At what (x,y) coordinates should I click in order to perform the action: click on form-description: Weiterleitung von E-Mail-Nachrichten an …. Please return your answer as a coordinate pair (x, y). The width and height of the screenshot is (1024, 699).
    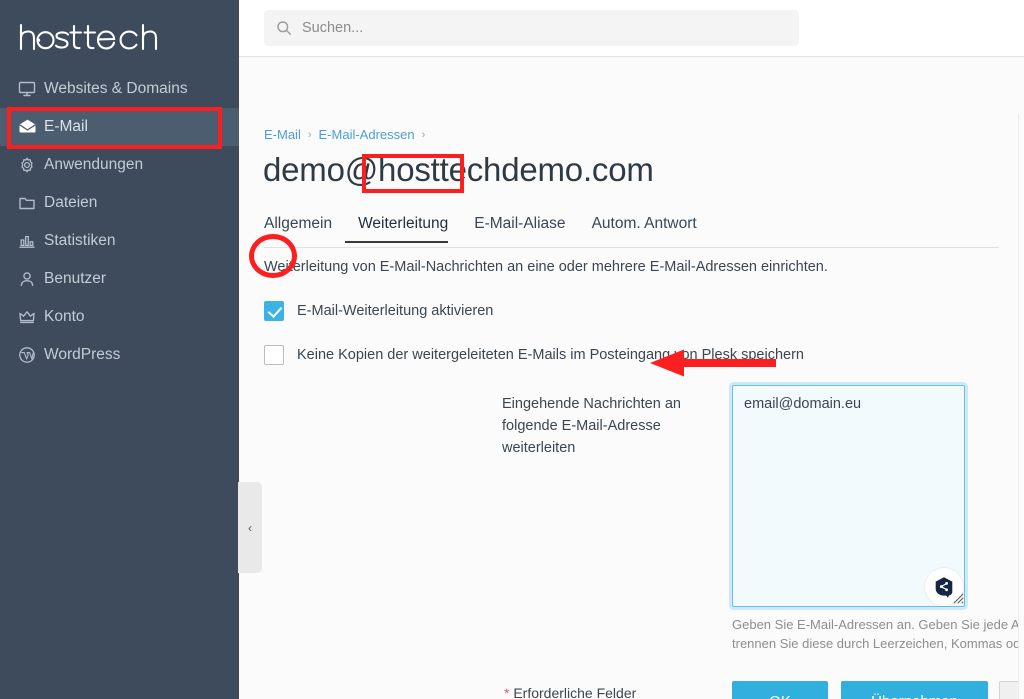
    Looking at the image, I should click on (546, 267).